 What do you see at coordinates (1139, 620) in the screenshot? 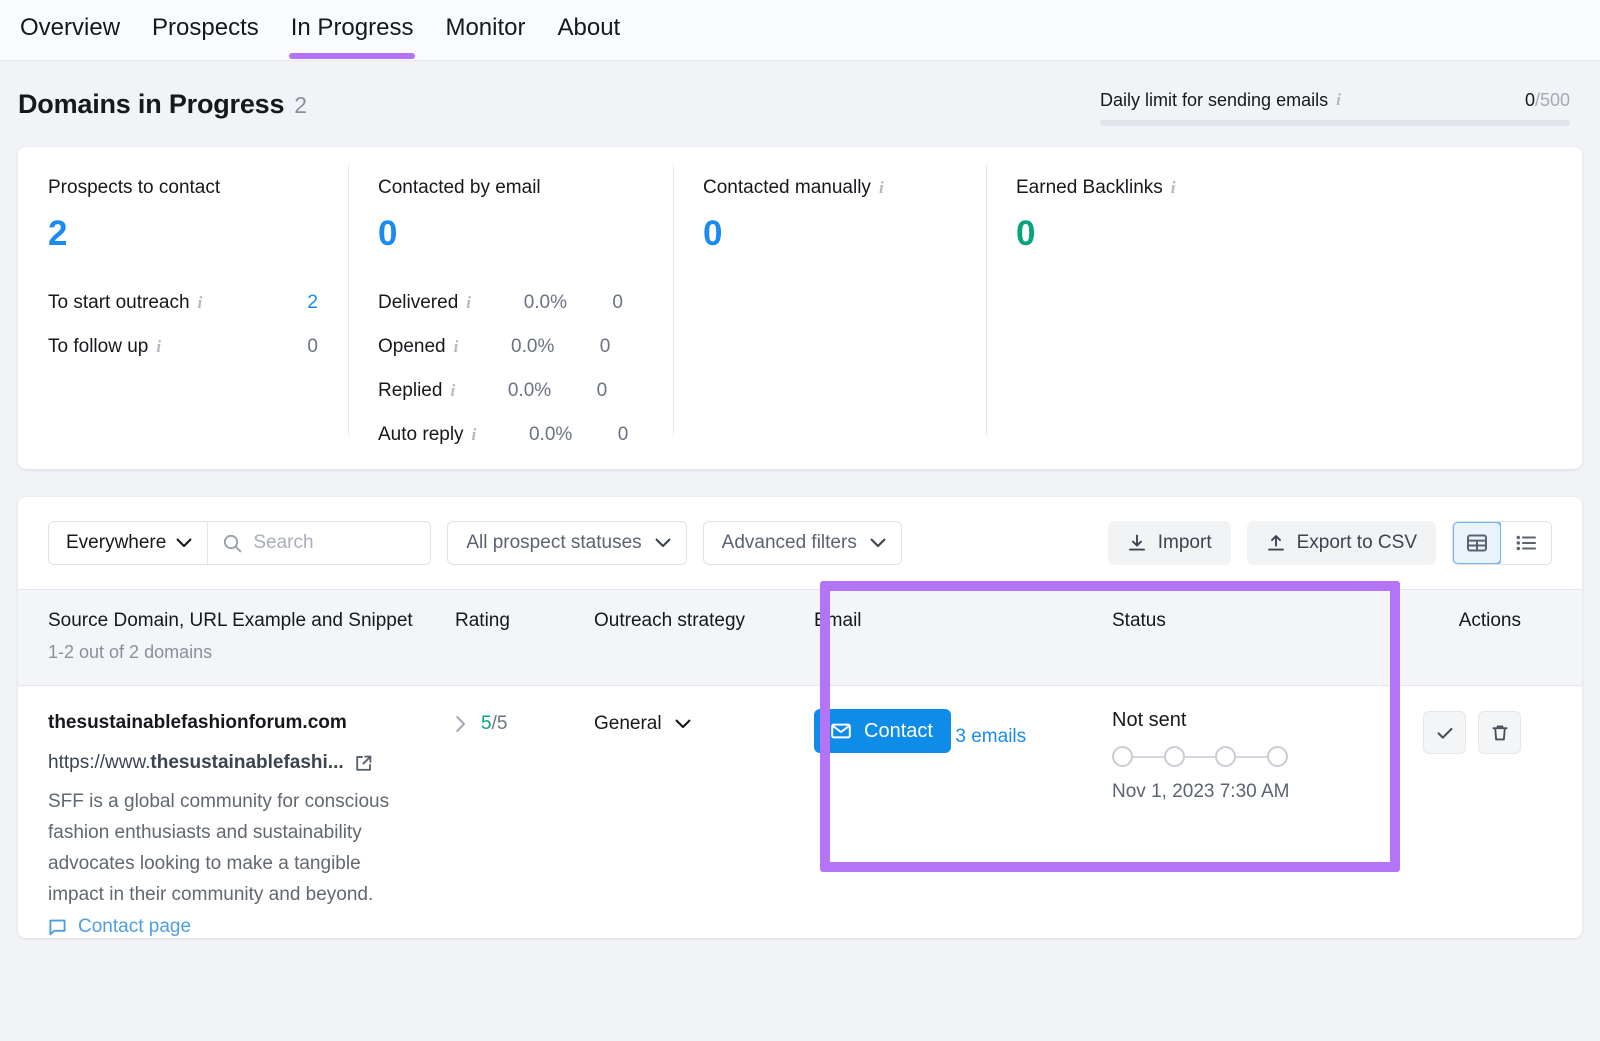
I see `column-header-status: Status` at bounding box center [1139, 620].